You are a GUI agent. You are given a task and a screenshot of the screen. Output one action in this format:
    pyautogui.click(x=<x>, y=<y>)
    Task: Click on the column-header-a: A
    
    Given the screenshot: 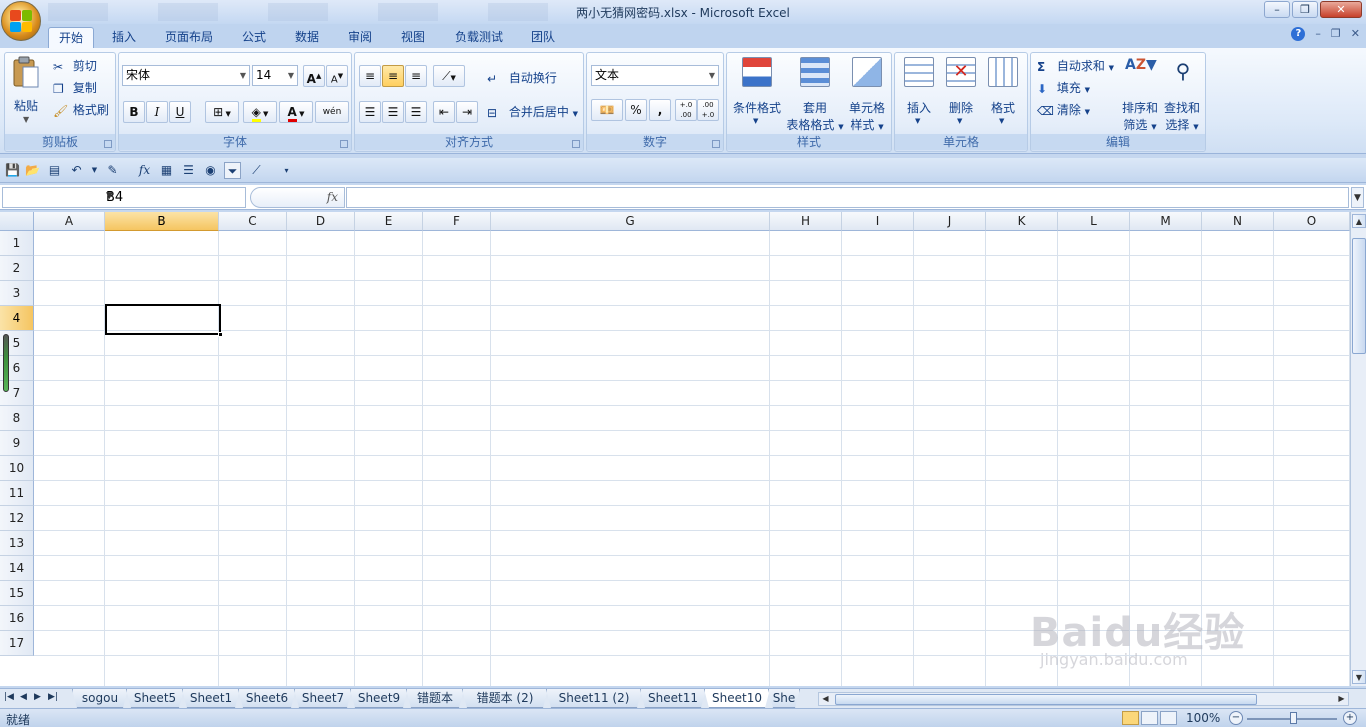 What is the action you would take?
    pyautogui.click(x=69, y=221)
    